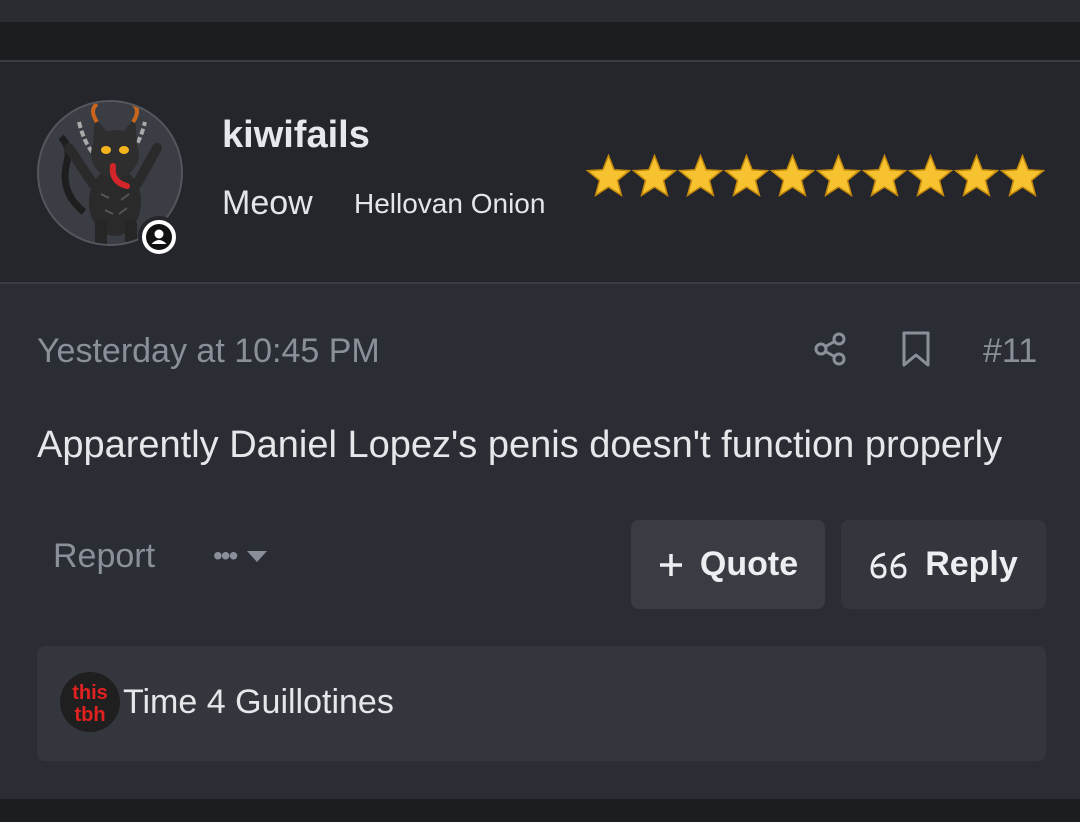 The width and height of the screenshot is (1080, 822). What do you see at coordinates (89, 715) in the screenshot?
I see `svg-text: tbh` at bounding box center [89, 715].